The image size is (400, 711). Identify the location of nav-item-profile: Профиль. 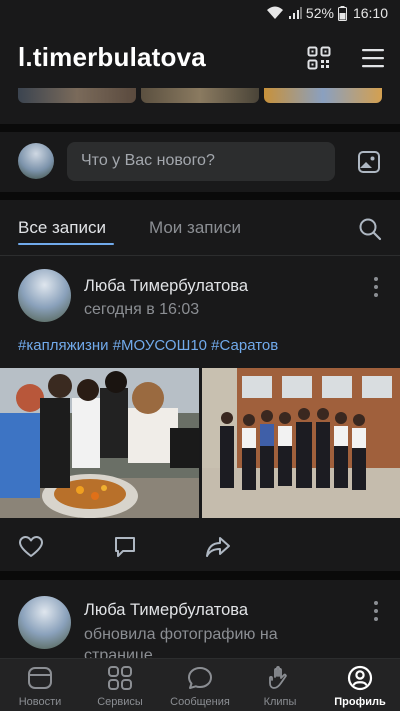
(360, 685).